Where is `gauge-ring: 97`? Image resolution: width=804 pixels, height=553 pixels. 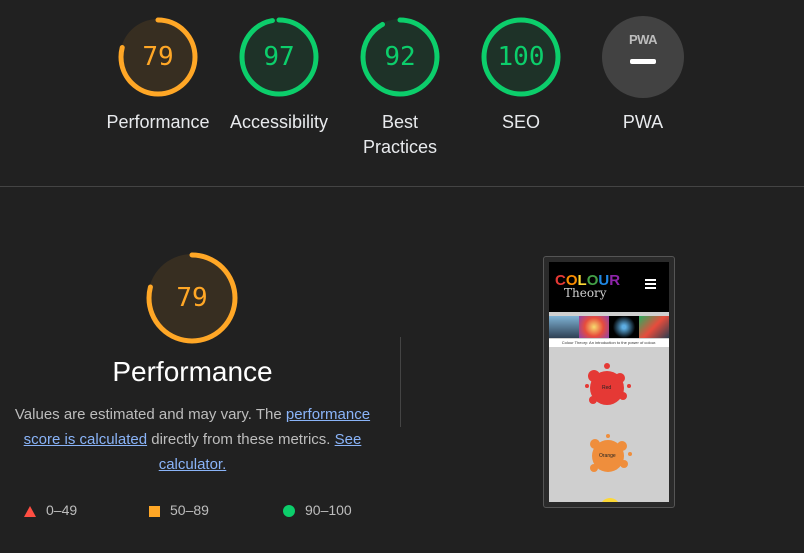
gauge-ring: 97 is located at coordinates (279, 57).